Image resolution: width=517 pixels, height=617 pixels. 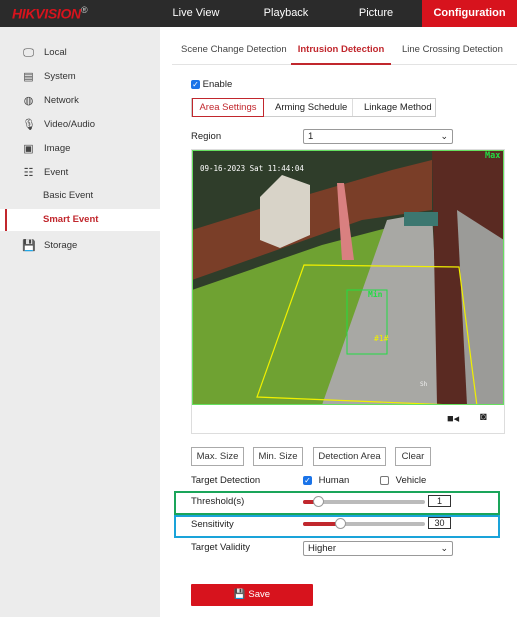 I want to click on sidebar-item-event: ☷ Event, so click(x=80, y=173).